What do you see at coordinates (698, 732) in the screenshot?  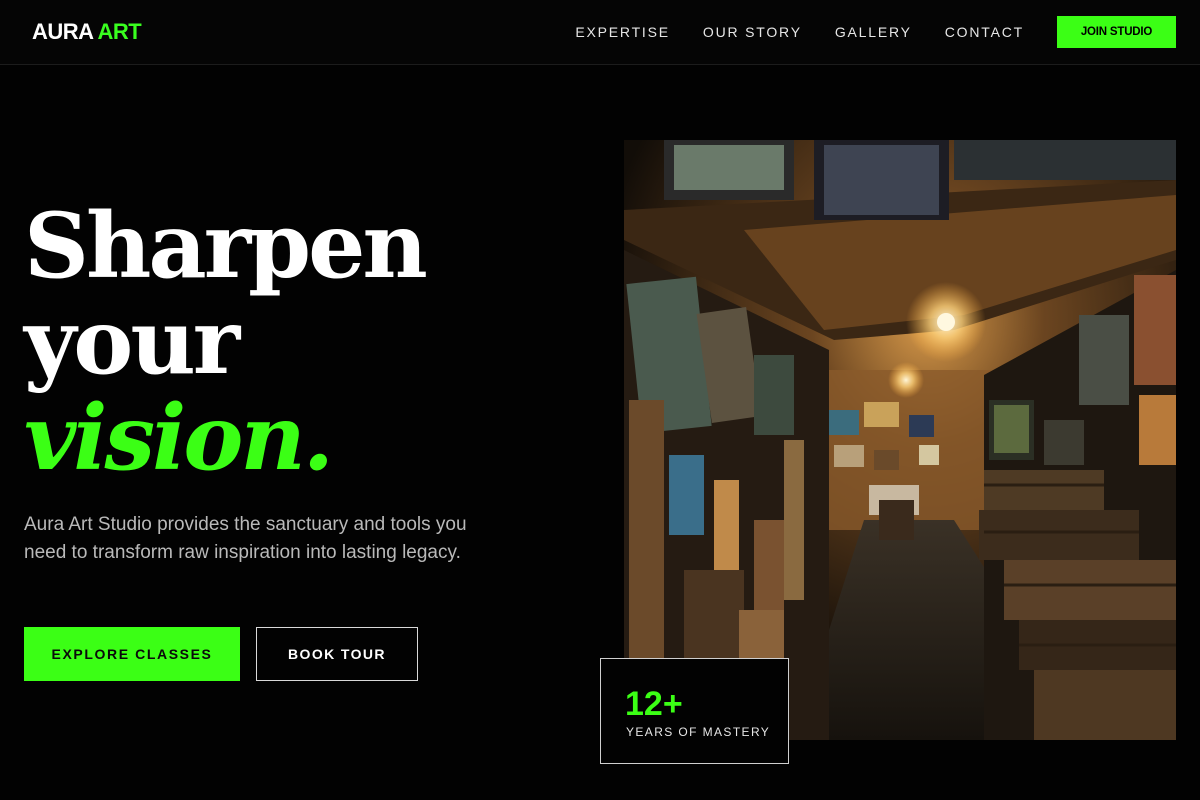 I see `stat-label: YEARS OF MASTERY` at bounding box center [698, 732].